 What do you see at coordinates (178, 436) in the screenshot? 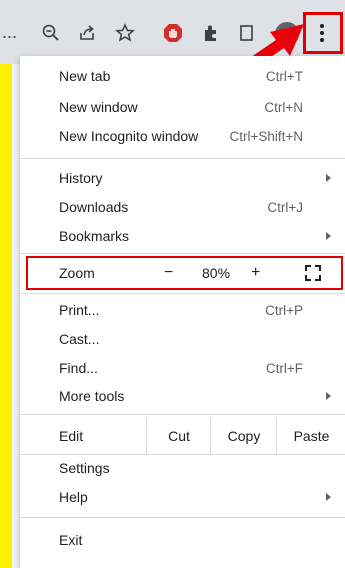
I see `cut-button: Cut` at bounding box center [178, 436].